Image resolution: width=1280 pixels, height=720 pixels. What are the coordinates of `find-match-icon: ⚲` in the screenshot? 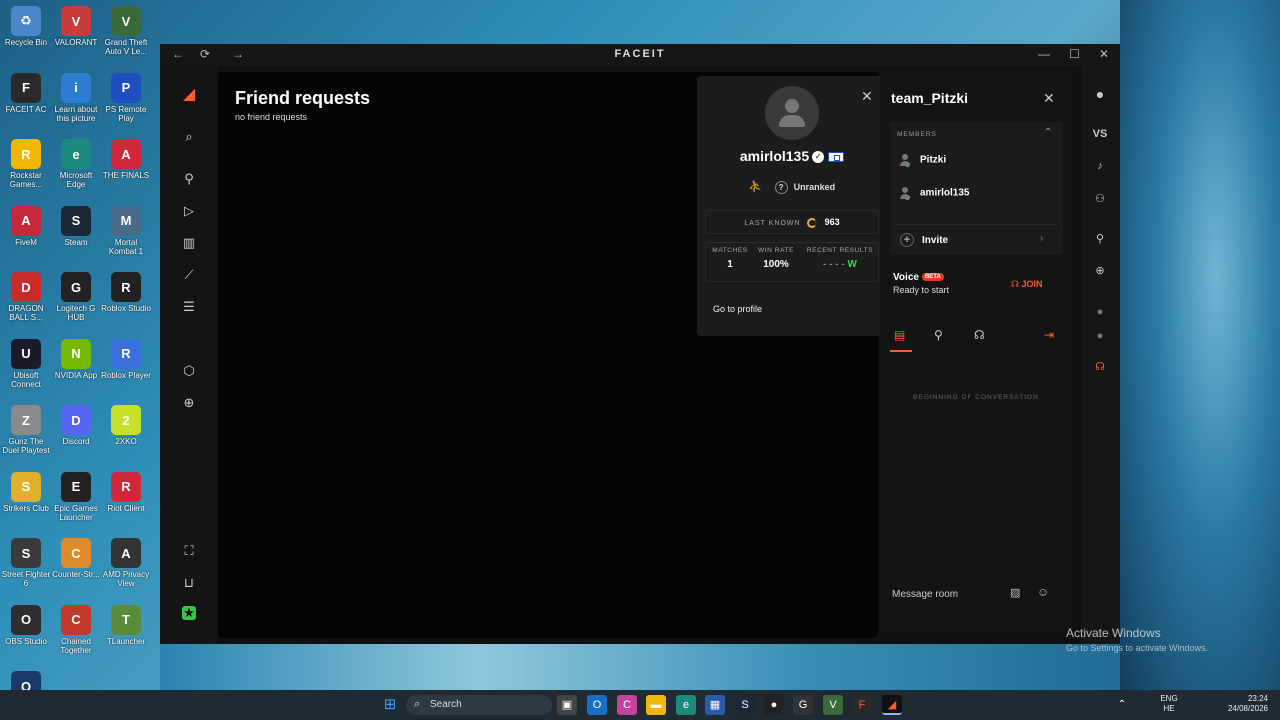 It's located at (189, 179).